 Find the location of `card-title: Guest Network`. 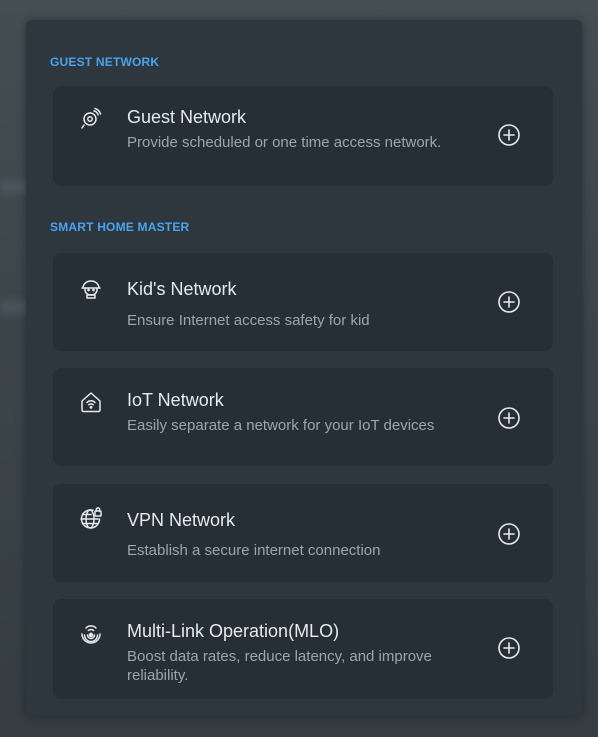

card-title: Guest Network is located at coordinates (187, 117).